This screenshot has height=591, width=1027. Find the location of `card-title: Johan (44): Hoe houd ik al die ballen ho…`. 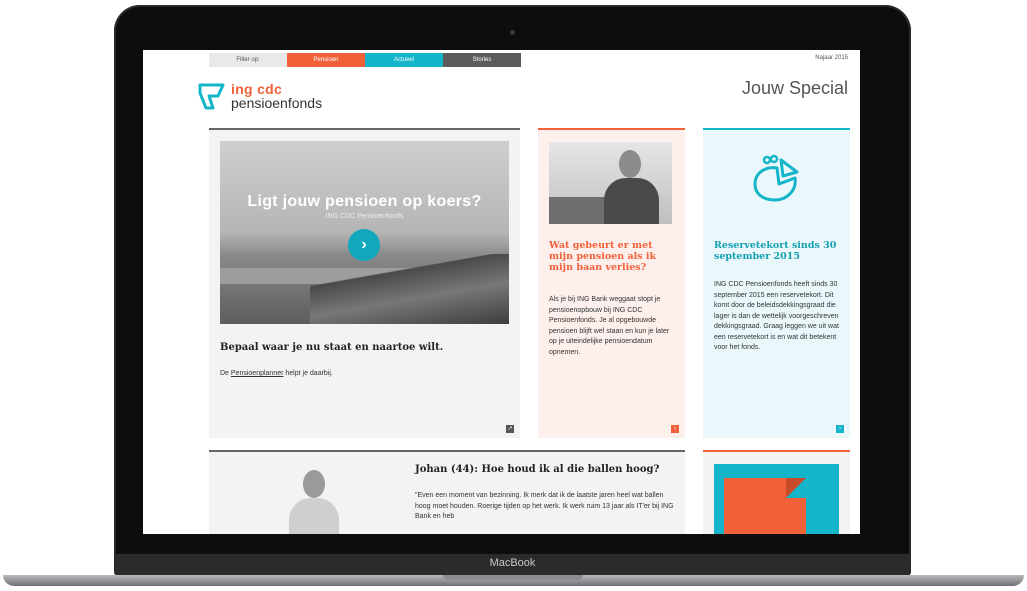

card-title: Johan (44): Hoe houd ik al die ballen ho… is located at coordinates (537, 469).